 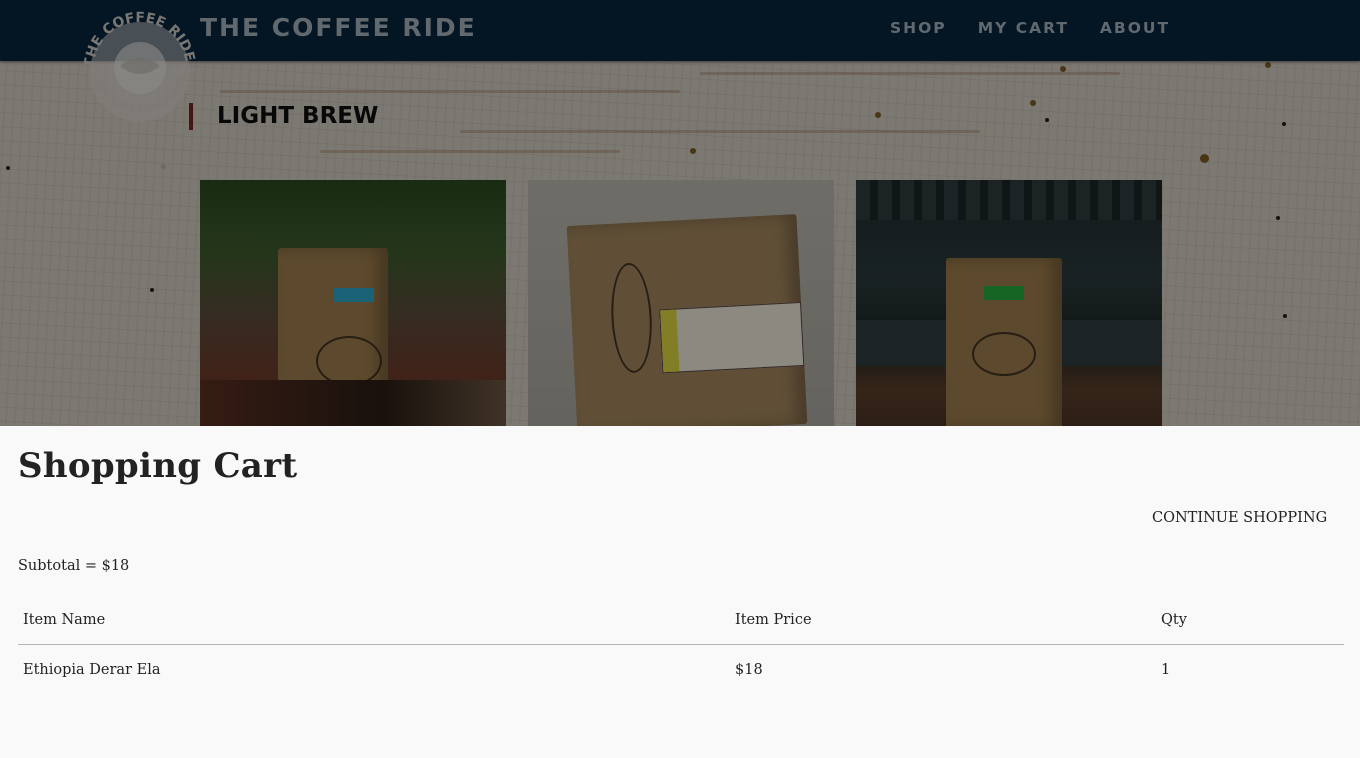 I want to click on cart-subtotal: Subtotal = $18, so click(x=74, y=566).